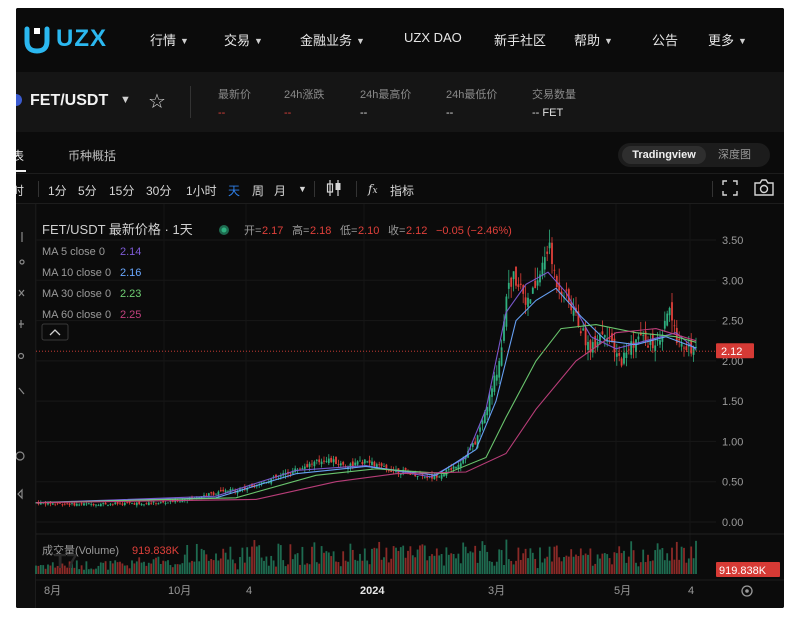  I want to click on interval-partial: 时, so click(20, 190).